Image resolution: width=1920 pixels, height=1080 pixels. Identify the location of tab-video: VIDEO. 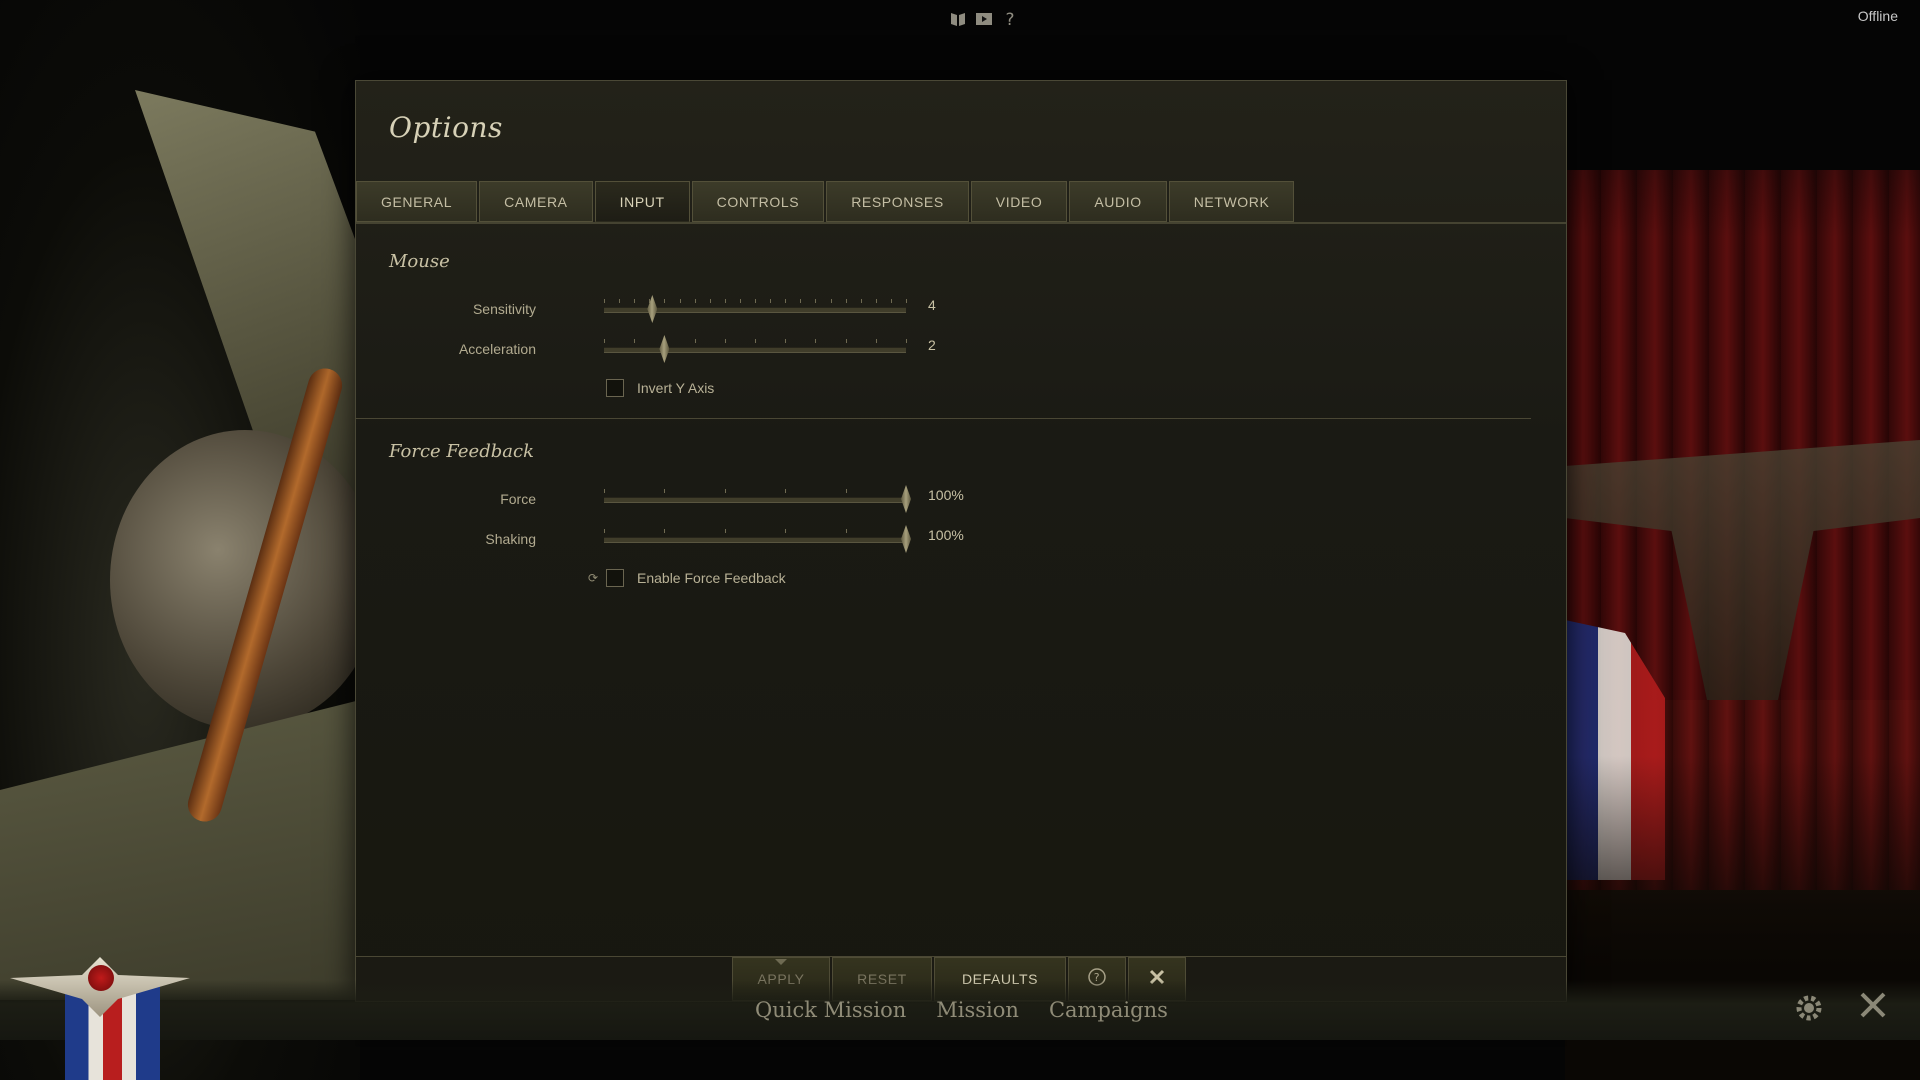
(1019, 202).